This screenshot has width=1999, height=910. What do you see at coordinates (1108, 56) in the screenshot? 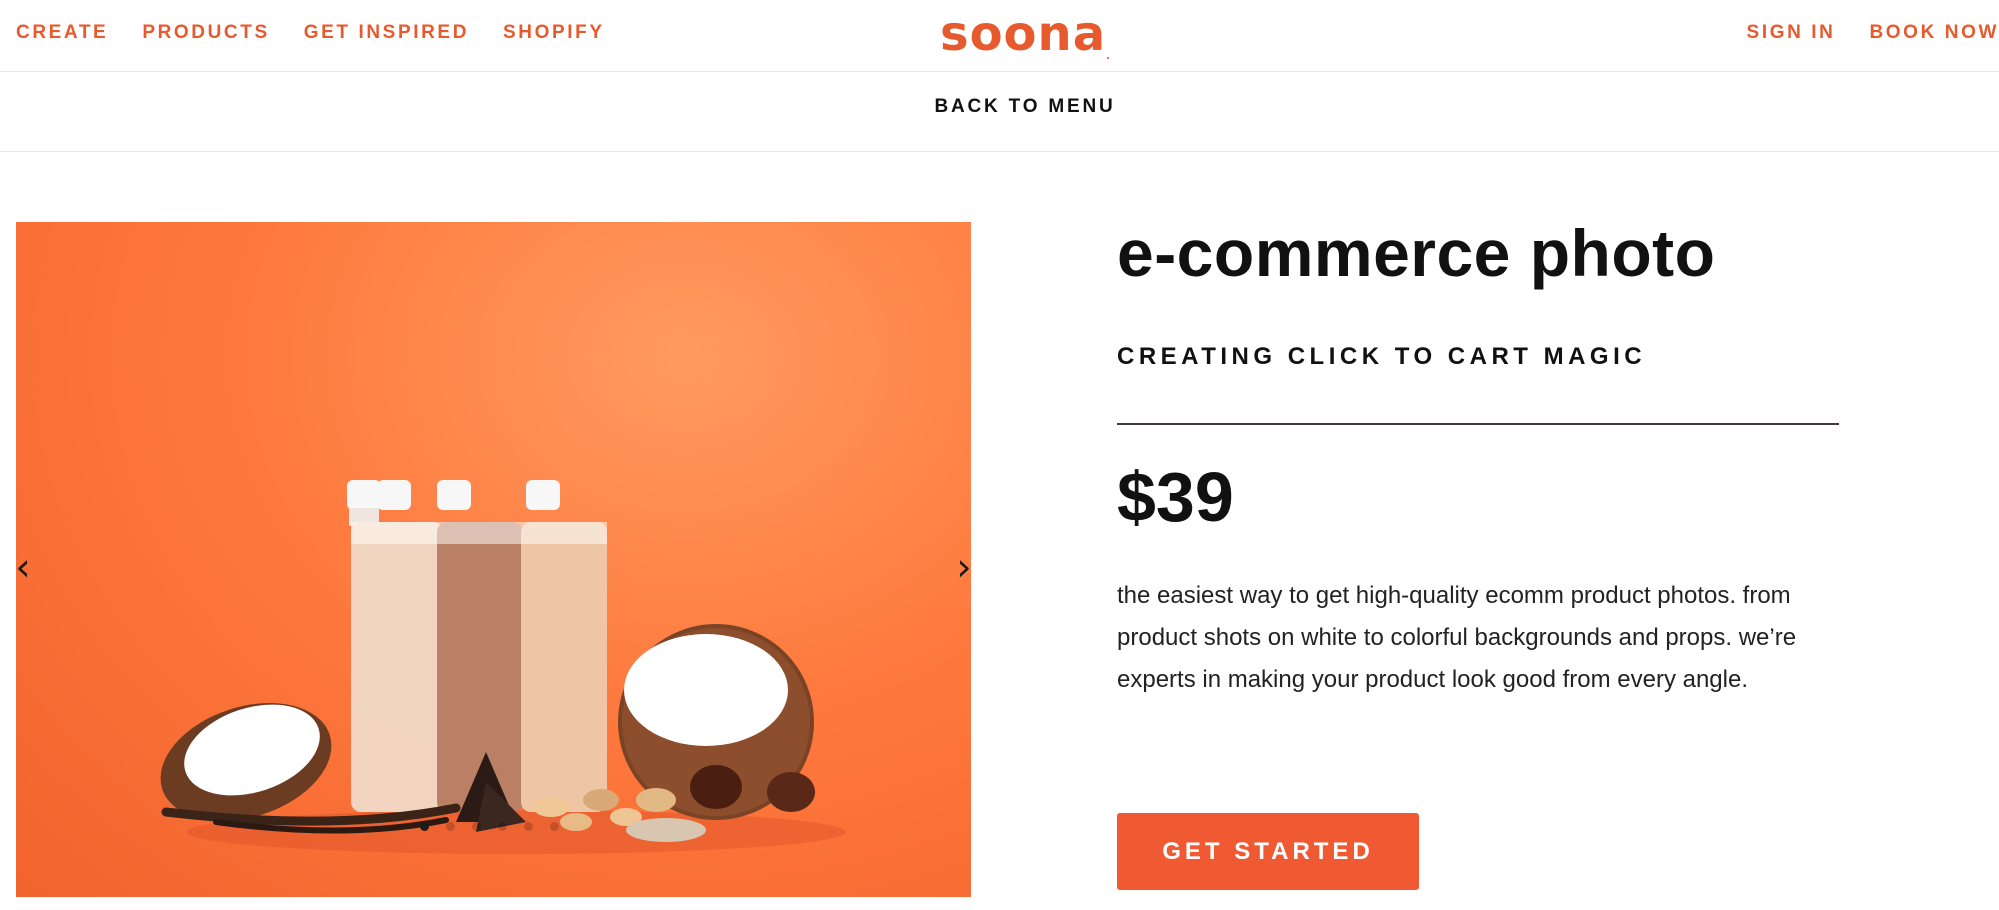
I see `logo-mark: .` at bounding box center [1108, 56].